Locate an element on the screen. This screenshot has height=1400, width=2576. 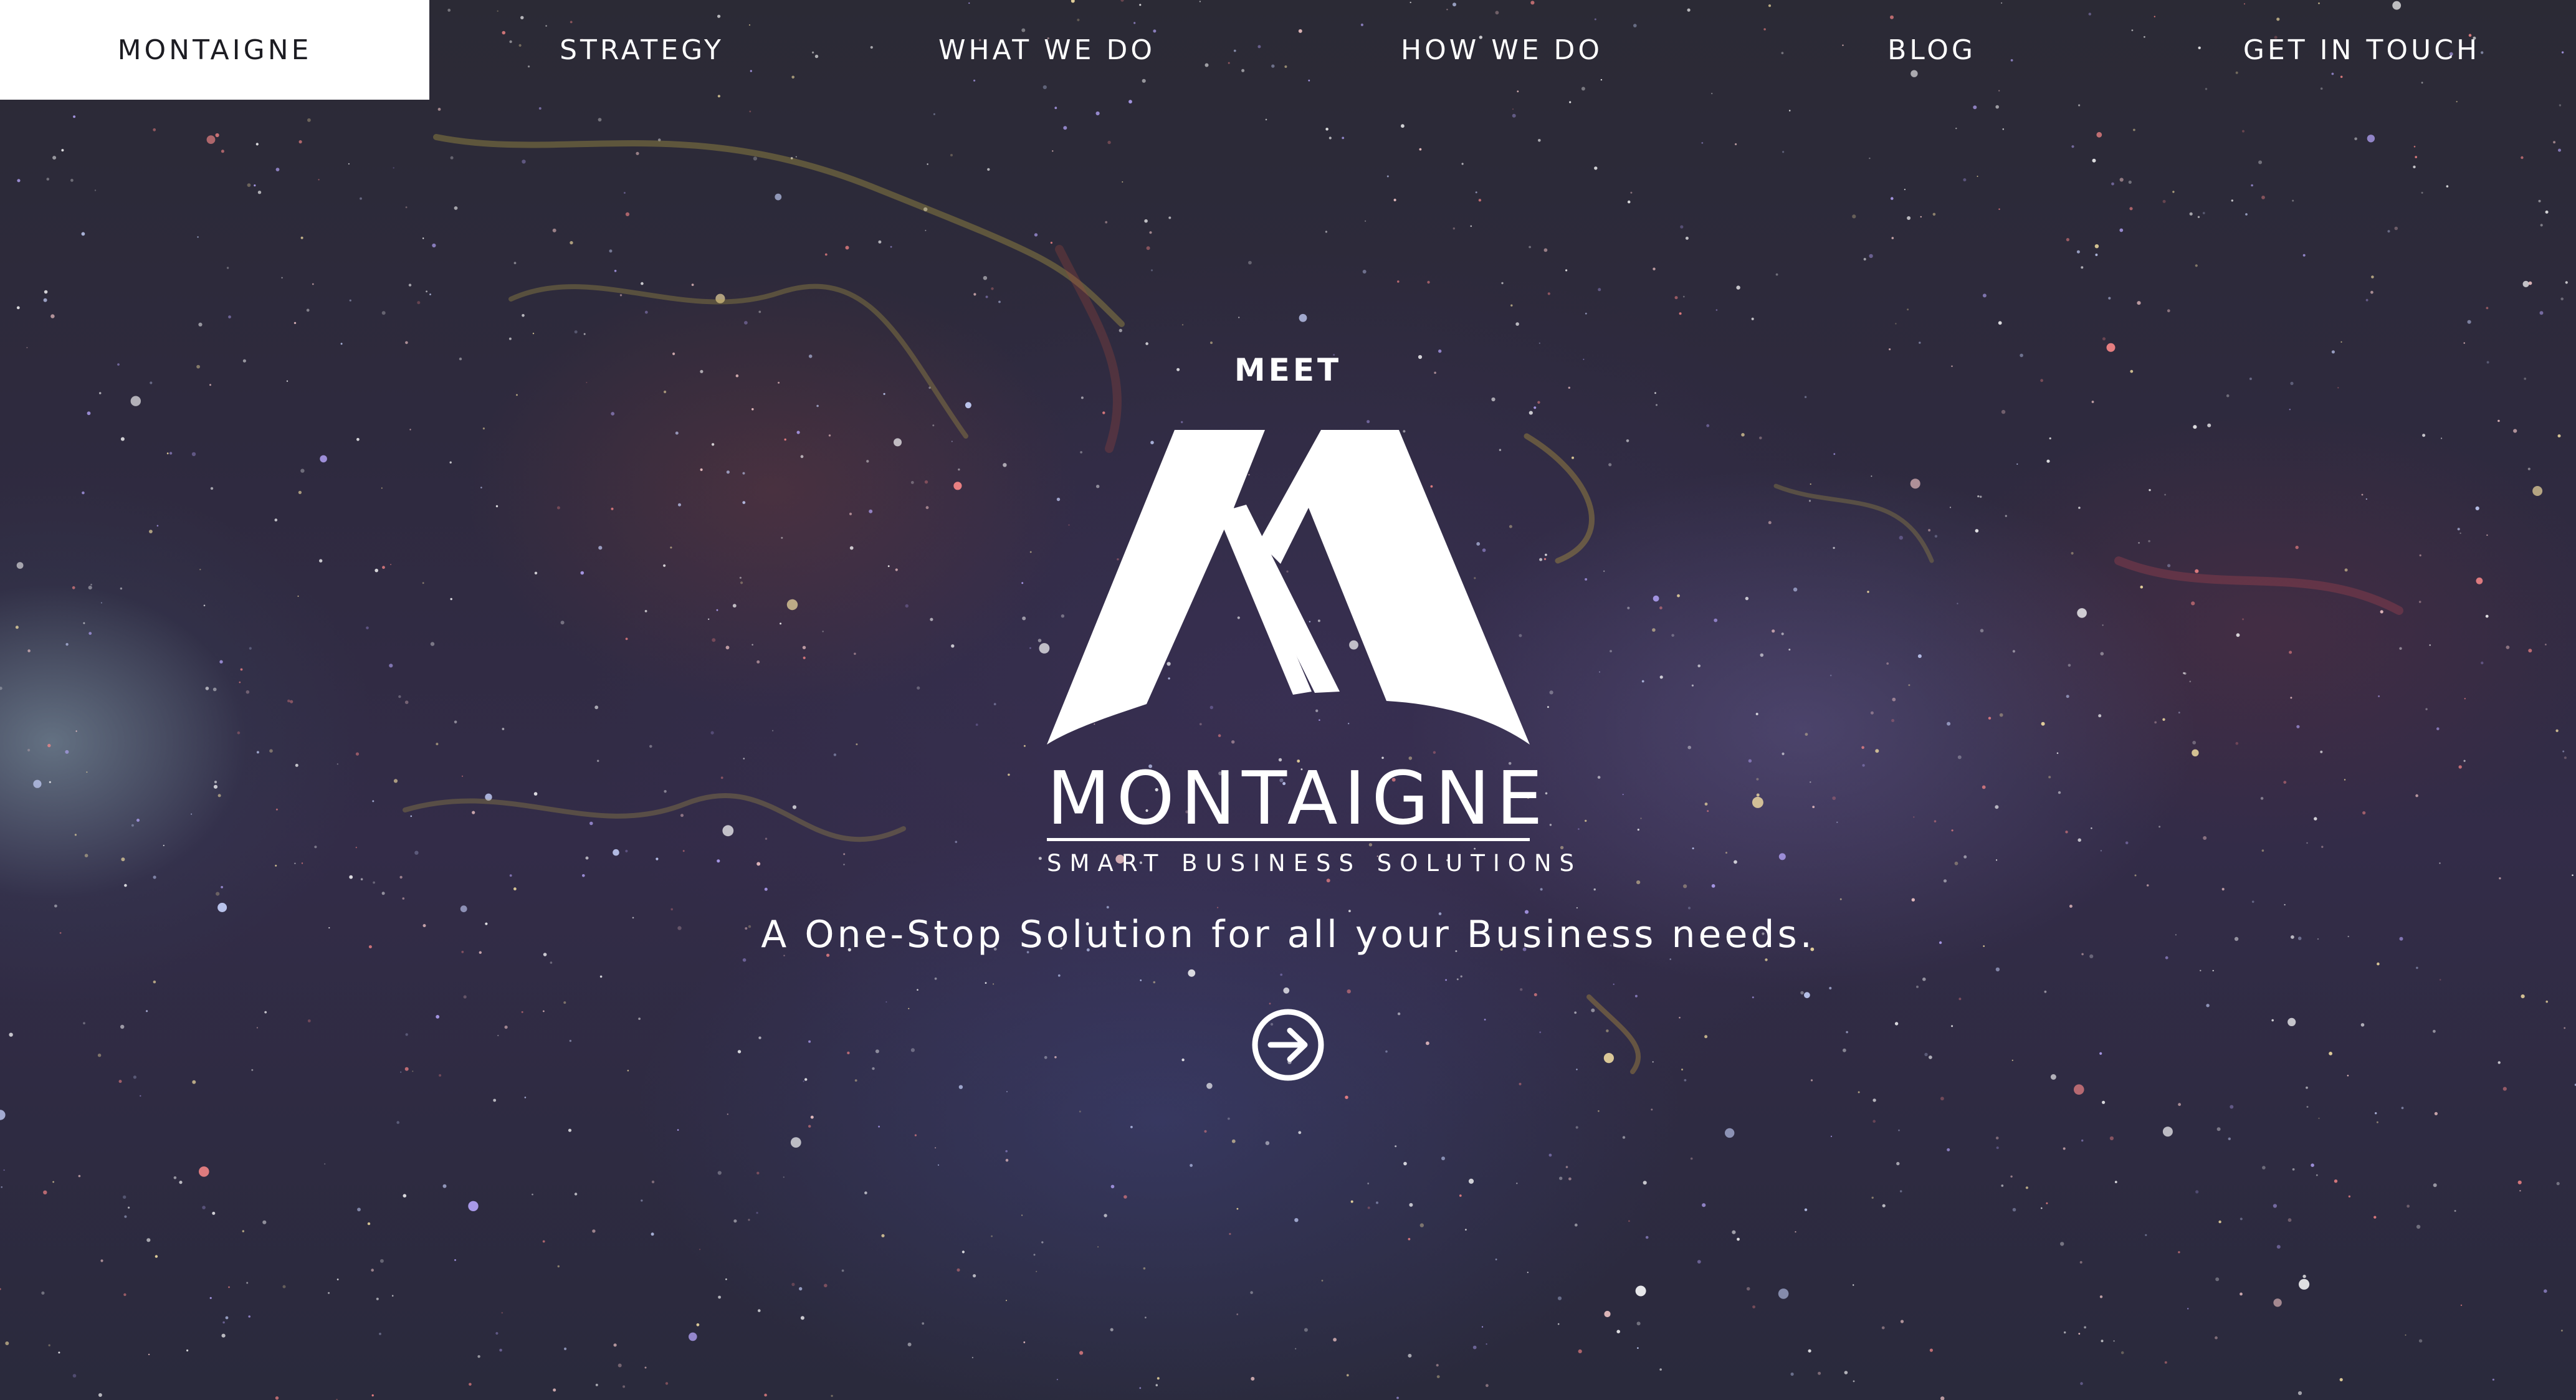
nav-item-montaigne: MONTAIGNE is located at coordinates (215, 50).